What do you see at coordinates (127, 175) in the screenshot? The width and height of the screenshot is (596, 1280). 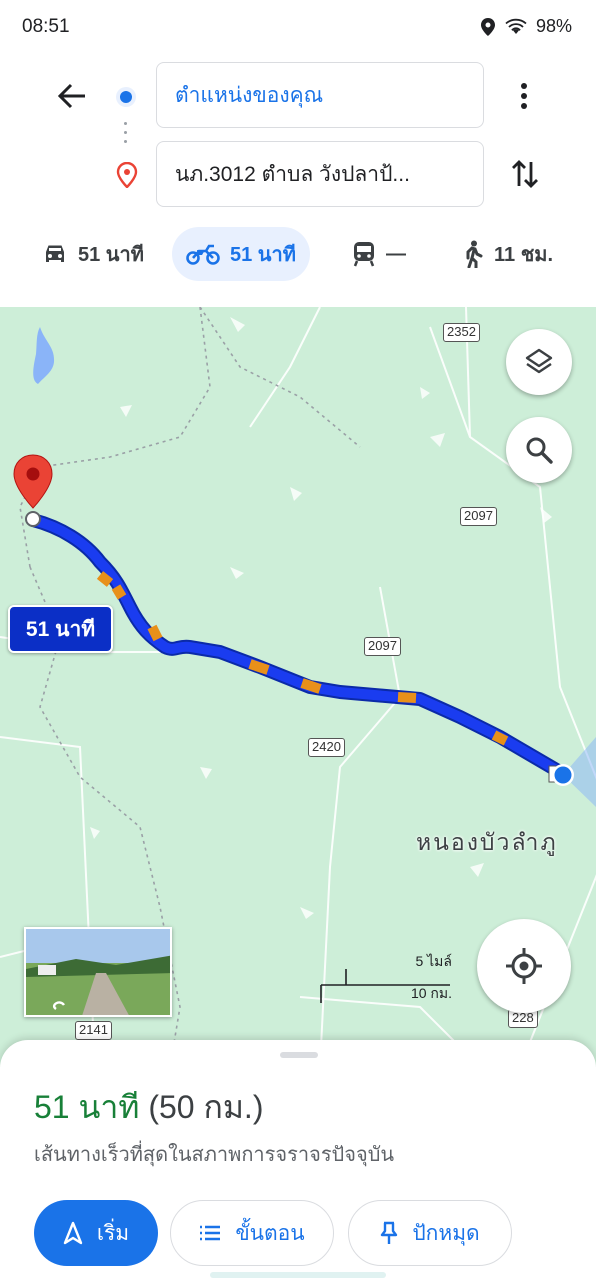 I see `destination-pin-icon` at bounding box center [127, 175].